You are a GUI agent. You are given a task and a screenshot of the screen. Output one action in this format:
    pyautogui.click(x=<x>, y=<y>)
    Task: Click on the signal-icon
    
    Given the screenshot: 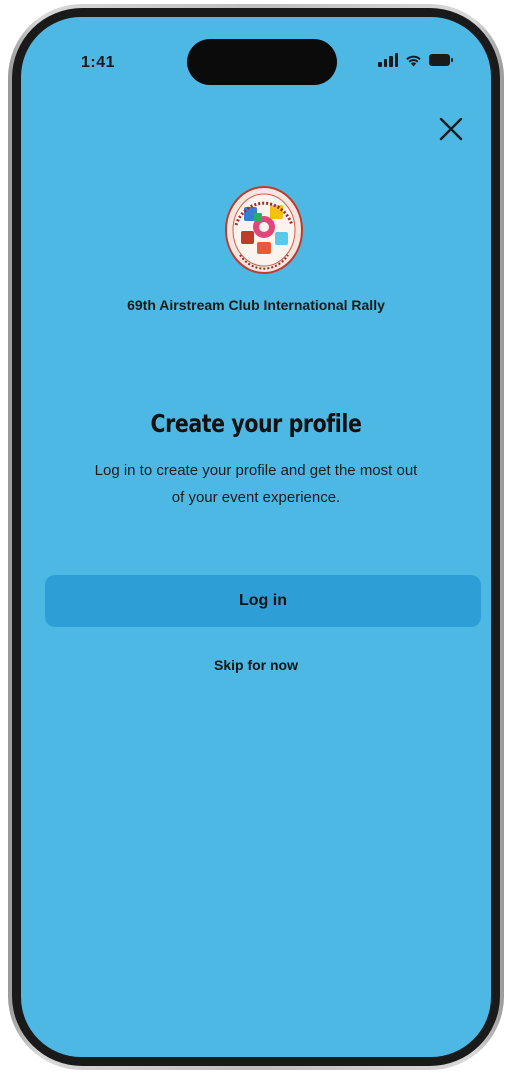 What is the action you would take?
    pyautogui.click(x=388, y=60)
    